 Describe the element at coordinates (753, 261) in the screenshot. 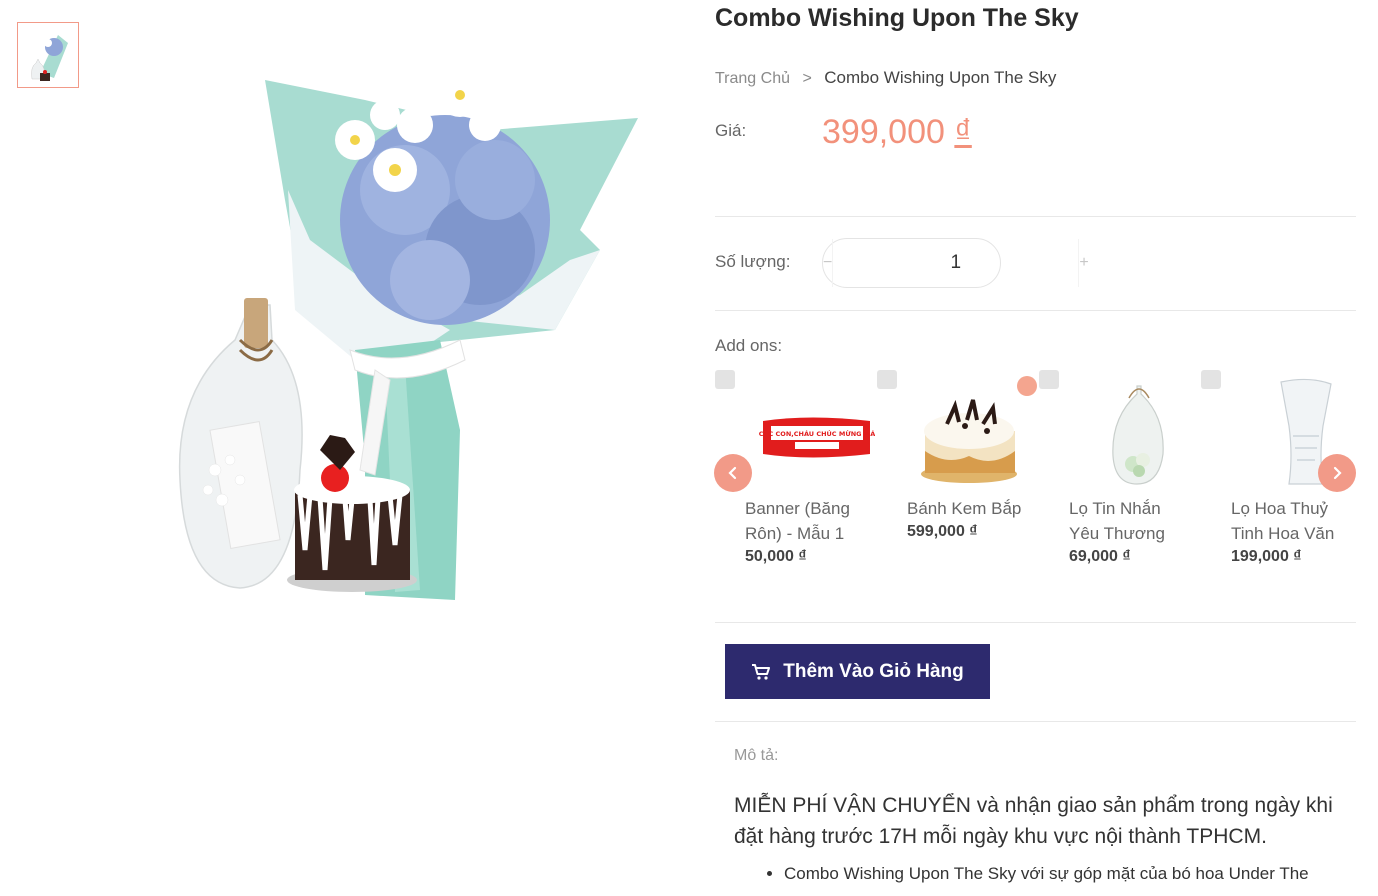

I see `quantity-label: Số lượng:` at that location.